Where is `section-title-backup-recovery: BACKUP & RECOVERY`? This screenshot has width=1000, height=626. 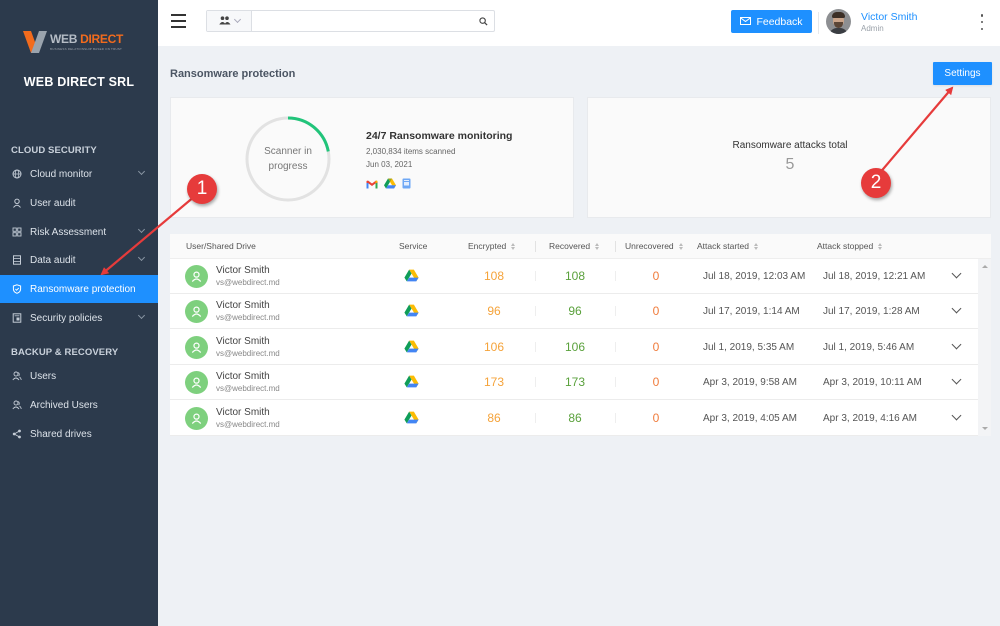
section-title-backup-recovery: BACKUP & RECOVERY is located at coordinates (65, 352).